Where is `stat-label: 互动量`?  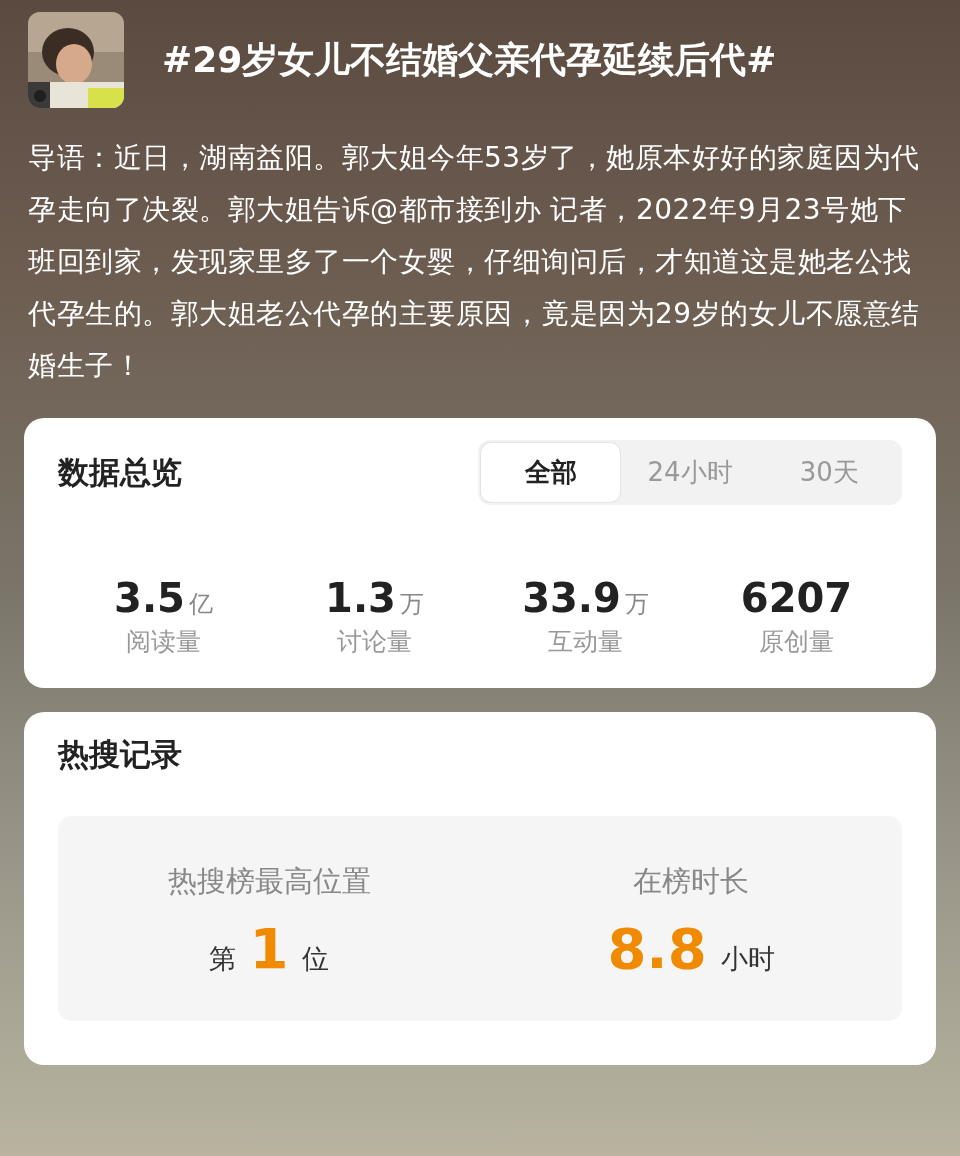
stat-label: 互动量 is located at coordinates (585, 642).